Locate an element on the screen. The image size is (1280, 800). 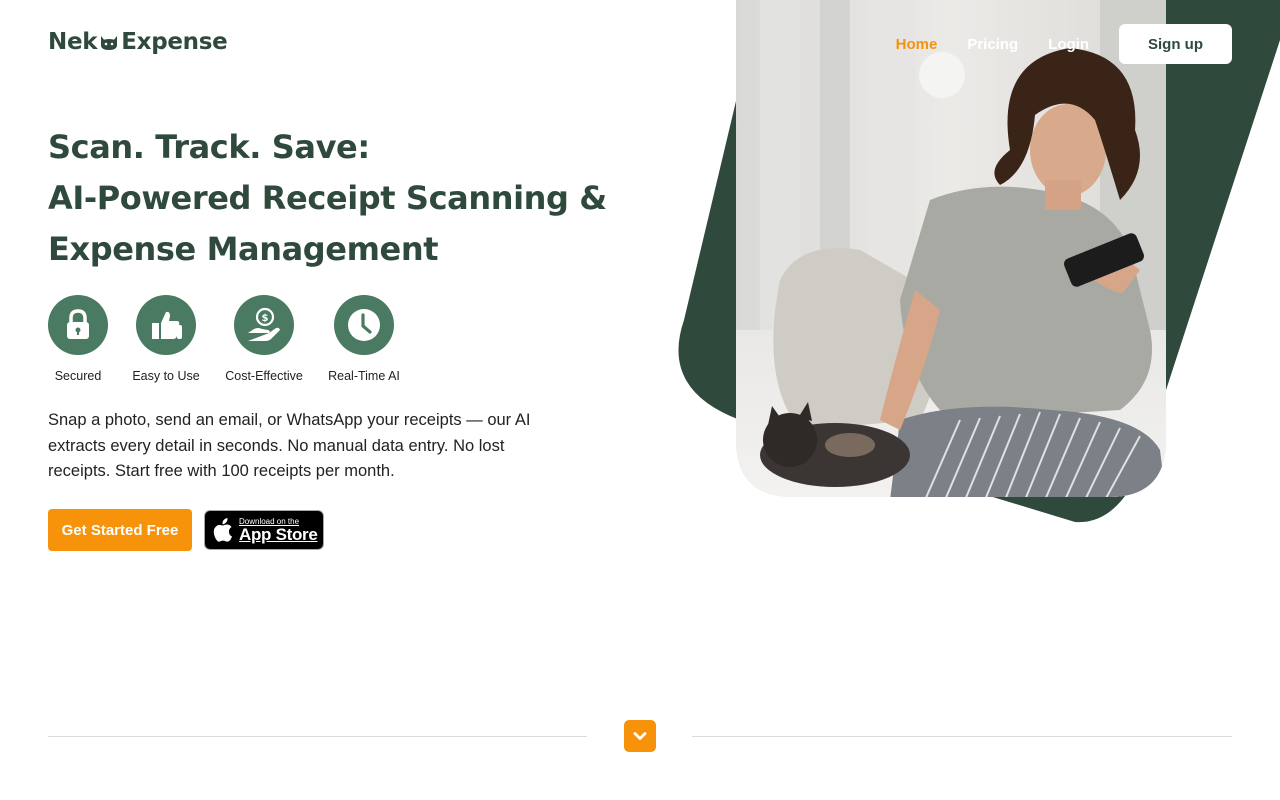
feature-label: Secured is located at coordinates (78, 376).